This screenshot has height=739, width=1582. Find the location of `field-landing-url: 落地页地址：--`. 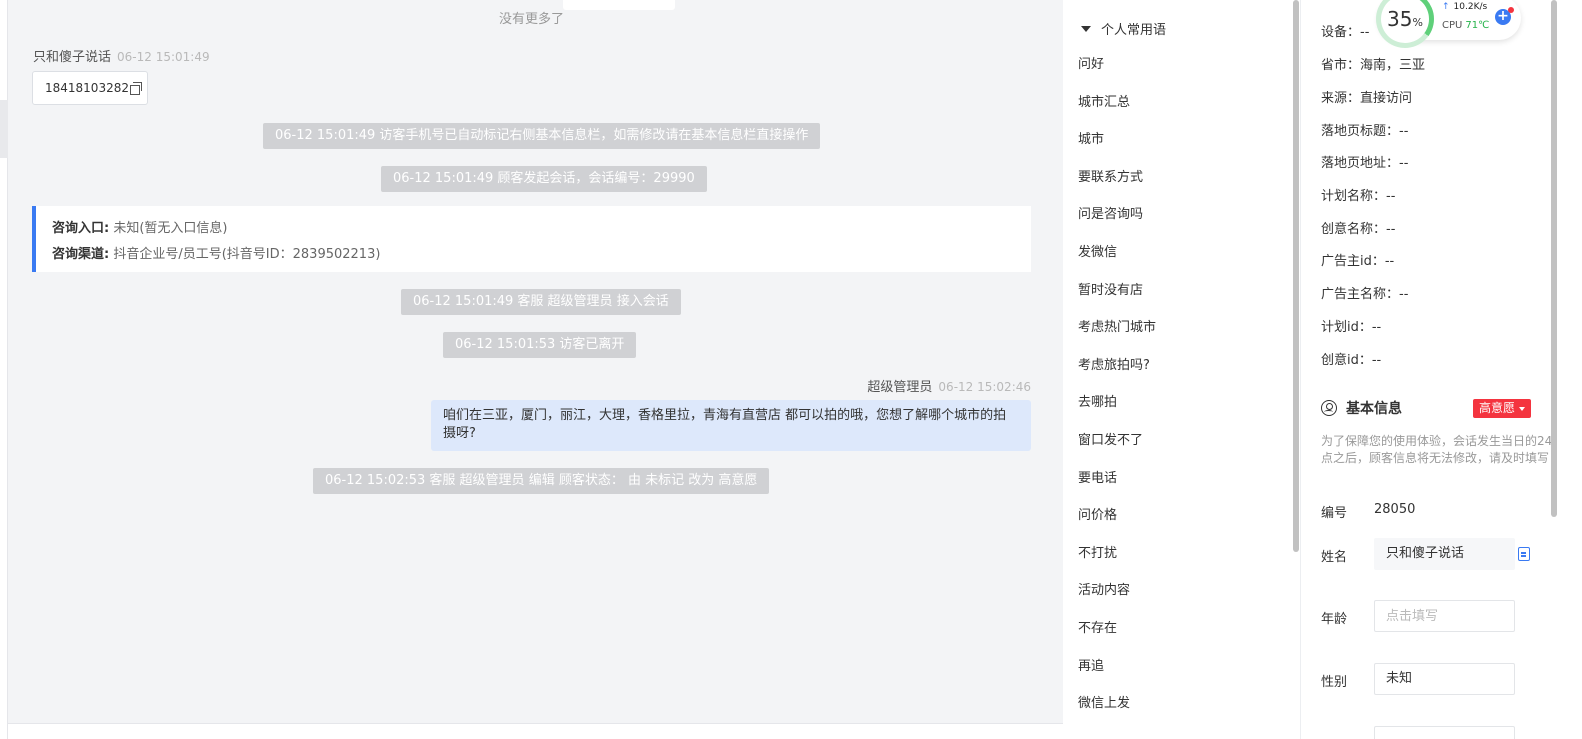

field-landing-url: 落地页地址：-- is located at coordinates (1365, 163).